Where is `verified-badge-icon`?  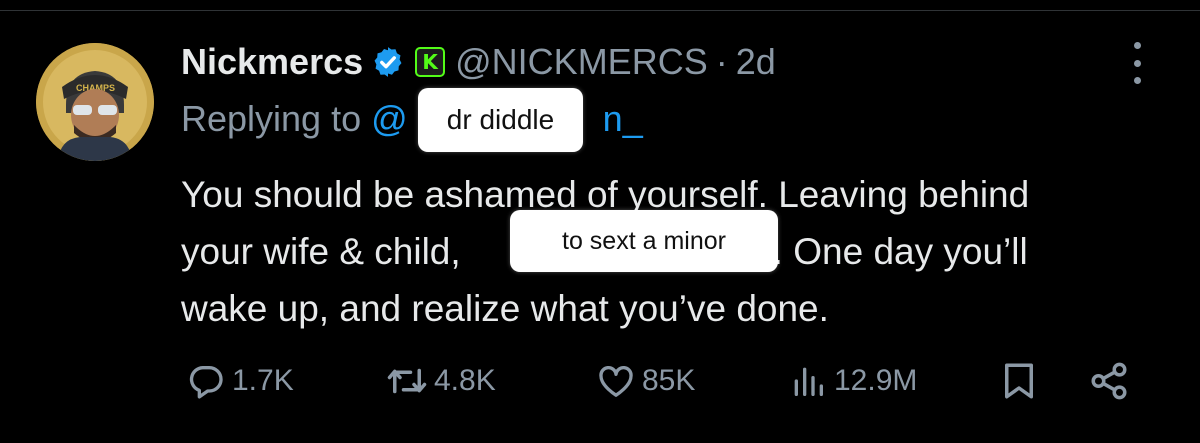
verified-badge-icon is located at coordinates (388, 62).